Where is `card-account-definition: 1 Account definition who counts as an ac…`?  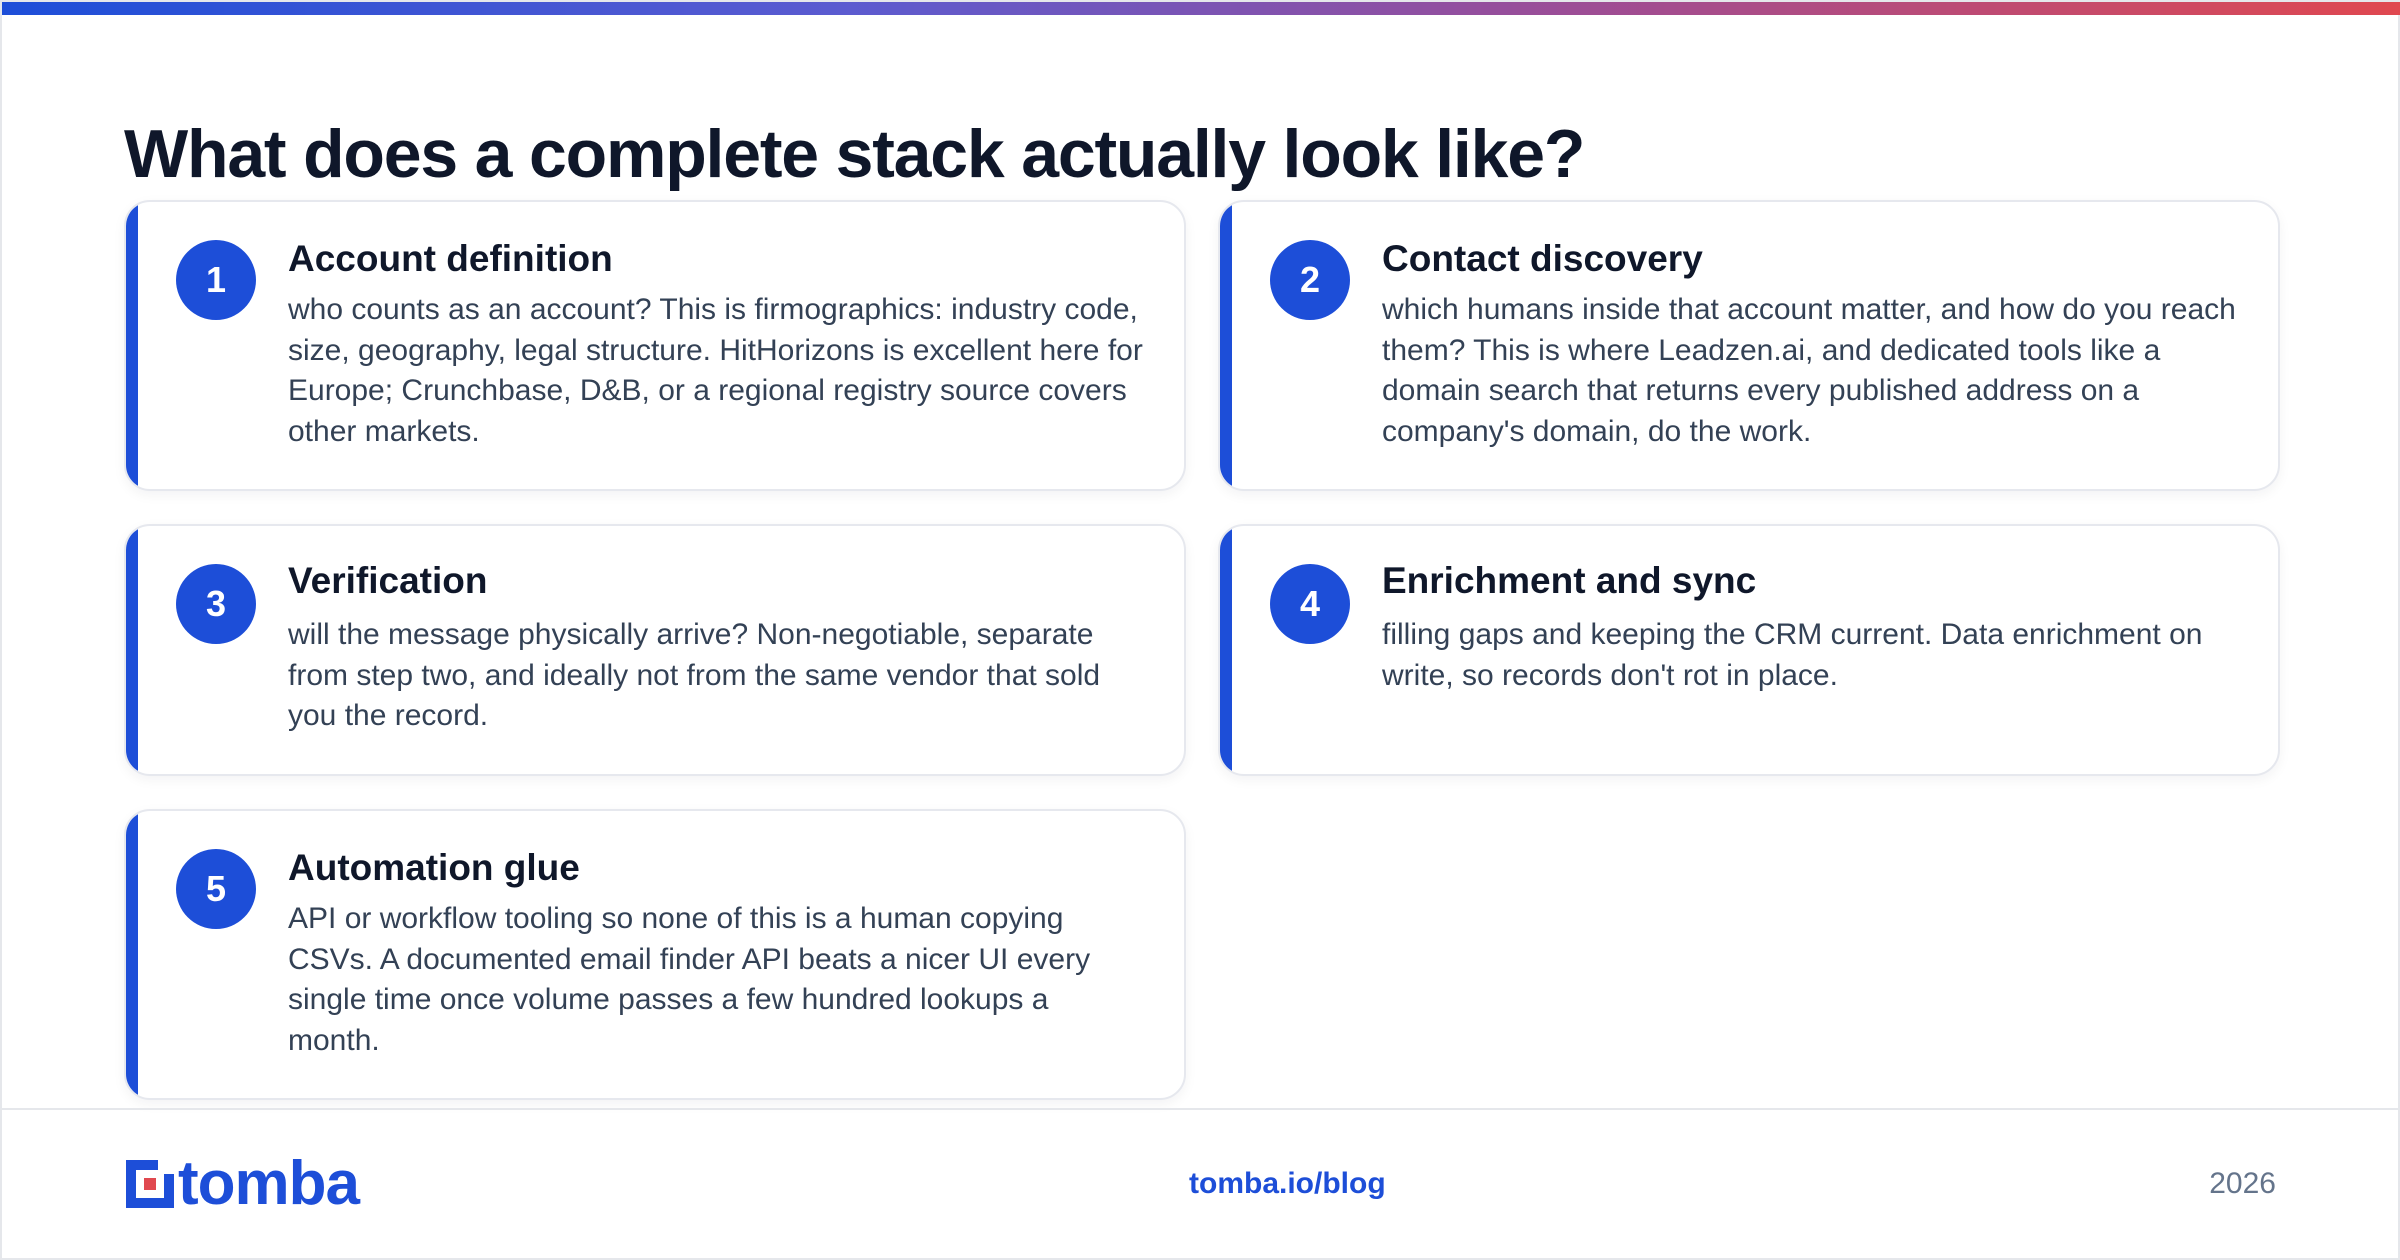 card-account-definition: 1 Account definition who counts as an ac… is located at coordinates (655, 345).